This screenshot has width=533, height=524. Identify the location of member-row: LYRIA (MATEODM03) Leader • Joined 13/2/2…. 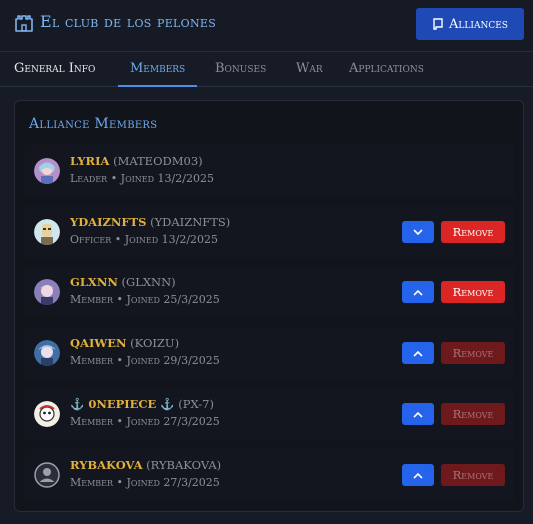
(269, 171).